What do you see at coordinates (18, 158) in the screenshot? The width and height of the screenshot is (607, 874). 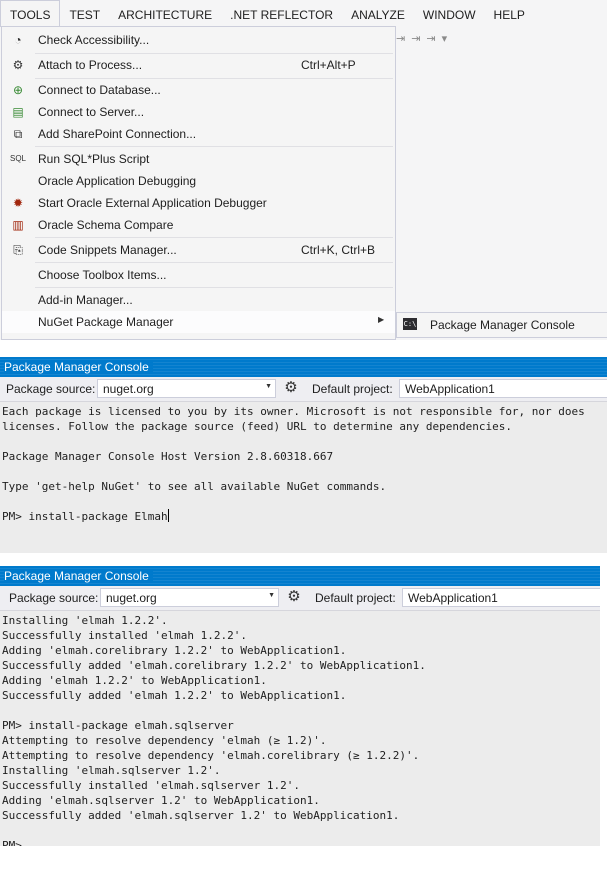 I see `sqlplus-icon: SQL` at bounding box center [18, 158].